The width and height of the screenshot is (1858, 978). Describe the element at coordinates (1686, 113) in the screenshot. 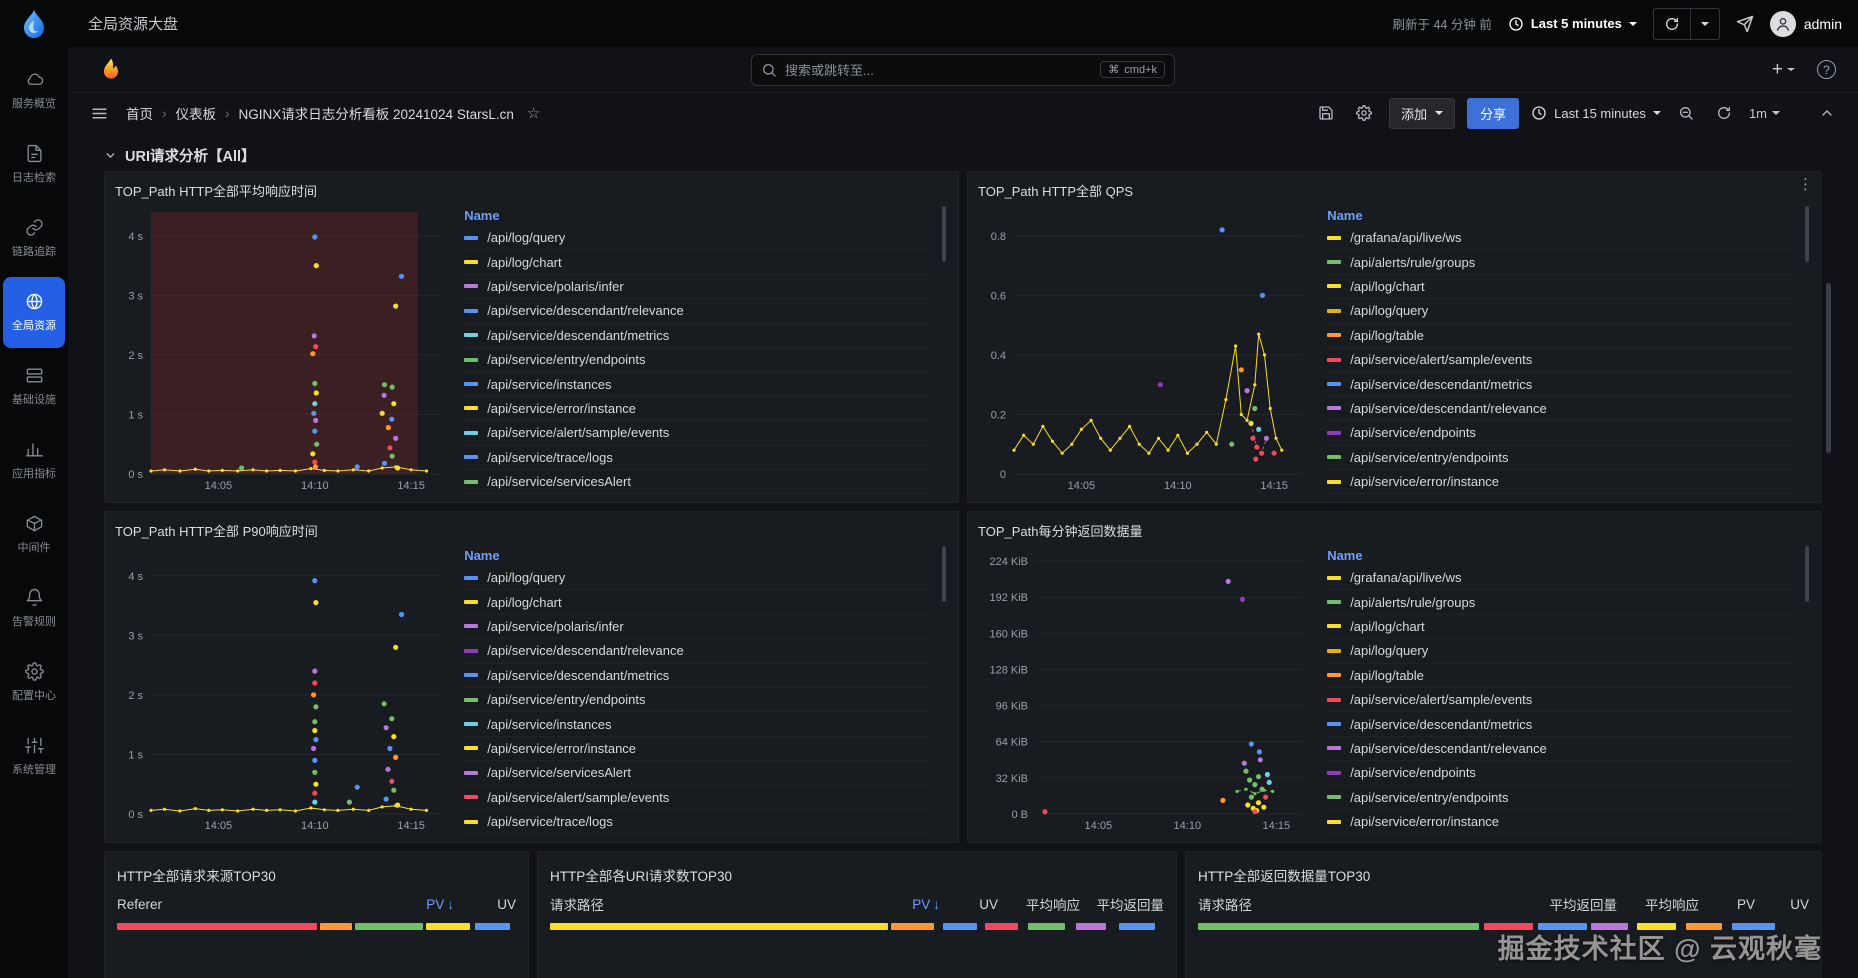

I see `zoom-out-button` at that location.